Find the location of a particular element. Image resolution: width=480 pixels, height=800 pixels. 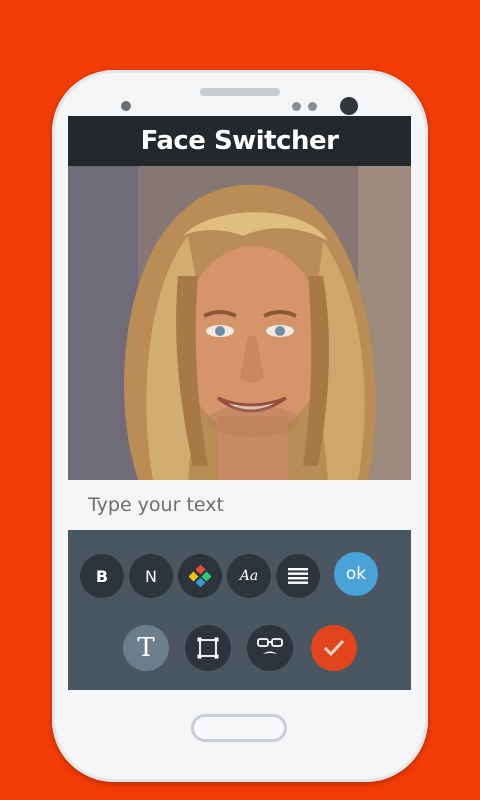

home-button is located at coordinates (239, 728).